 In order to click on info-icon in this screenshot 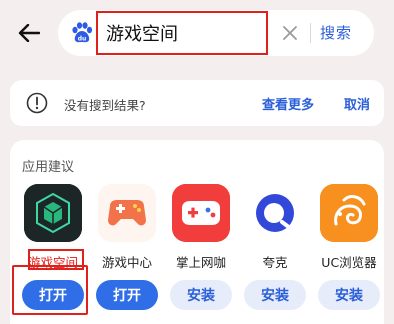, I will do `click(37, 103)`.